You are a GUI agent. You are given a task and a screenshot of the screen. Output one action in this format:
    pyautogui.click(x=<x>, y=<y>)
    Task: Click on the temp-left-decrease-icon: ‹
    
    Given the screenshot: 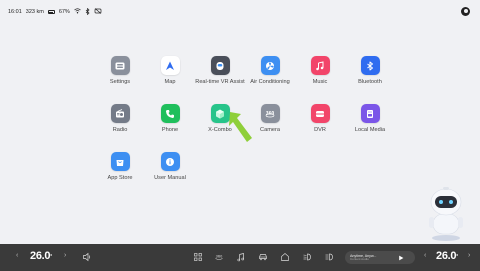 What is the action you would take?
    pyautogui.click(x=17, y=255)
    